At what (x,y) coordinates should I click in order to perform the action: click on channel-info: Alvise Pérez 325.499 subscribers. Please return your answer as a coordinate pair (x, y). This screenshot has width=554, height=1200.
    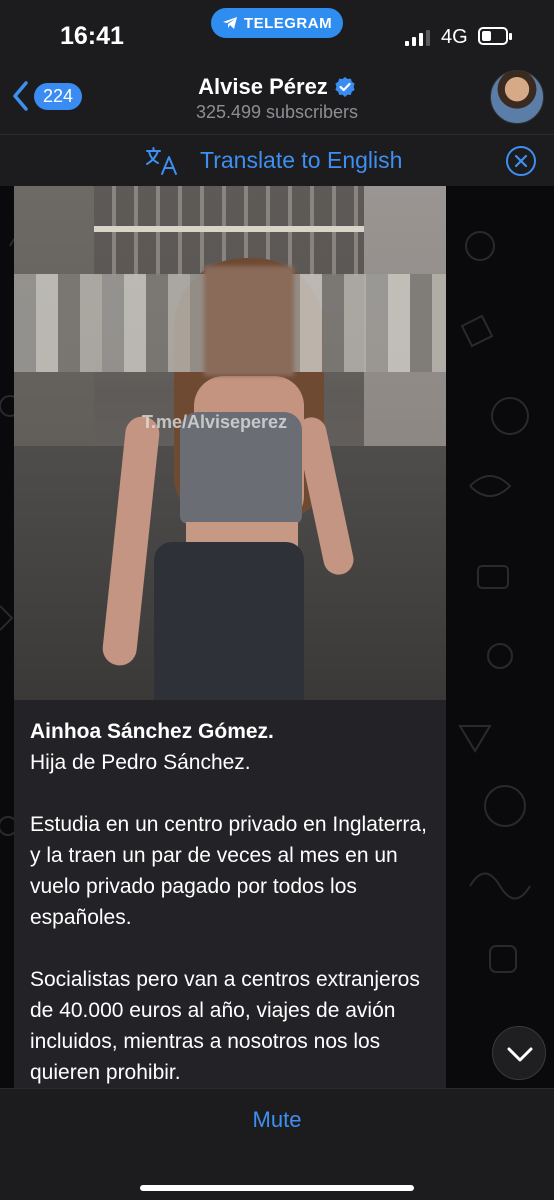
    Looking at the image, I should click on (277, 98).